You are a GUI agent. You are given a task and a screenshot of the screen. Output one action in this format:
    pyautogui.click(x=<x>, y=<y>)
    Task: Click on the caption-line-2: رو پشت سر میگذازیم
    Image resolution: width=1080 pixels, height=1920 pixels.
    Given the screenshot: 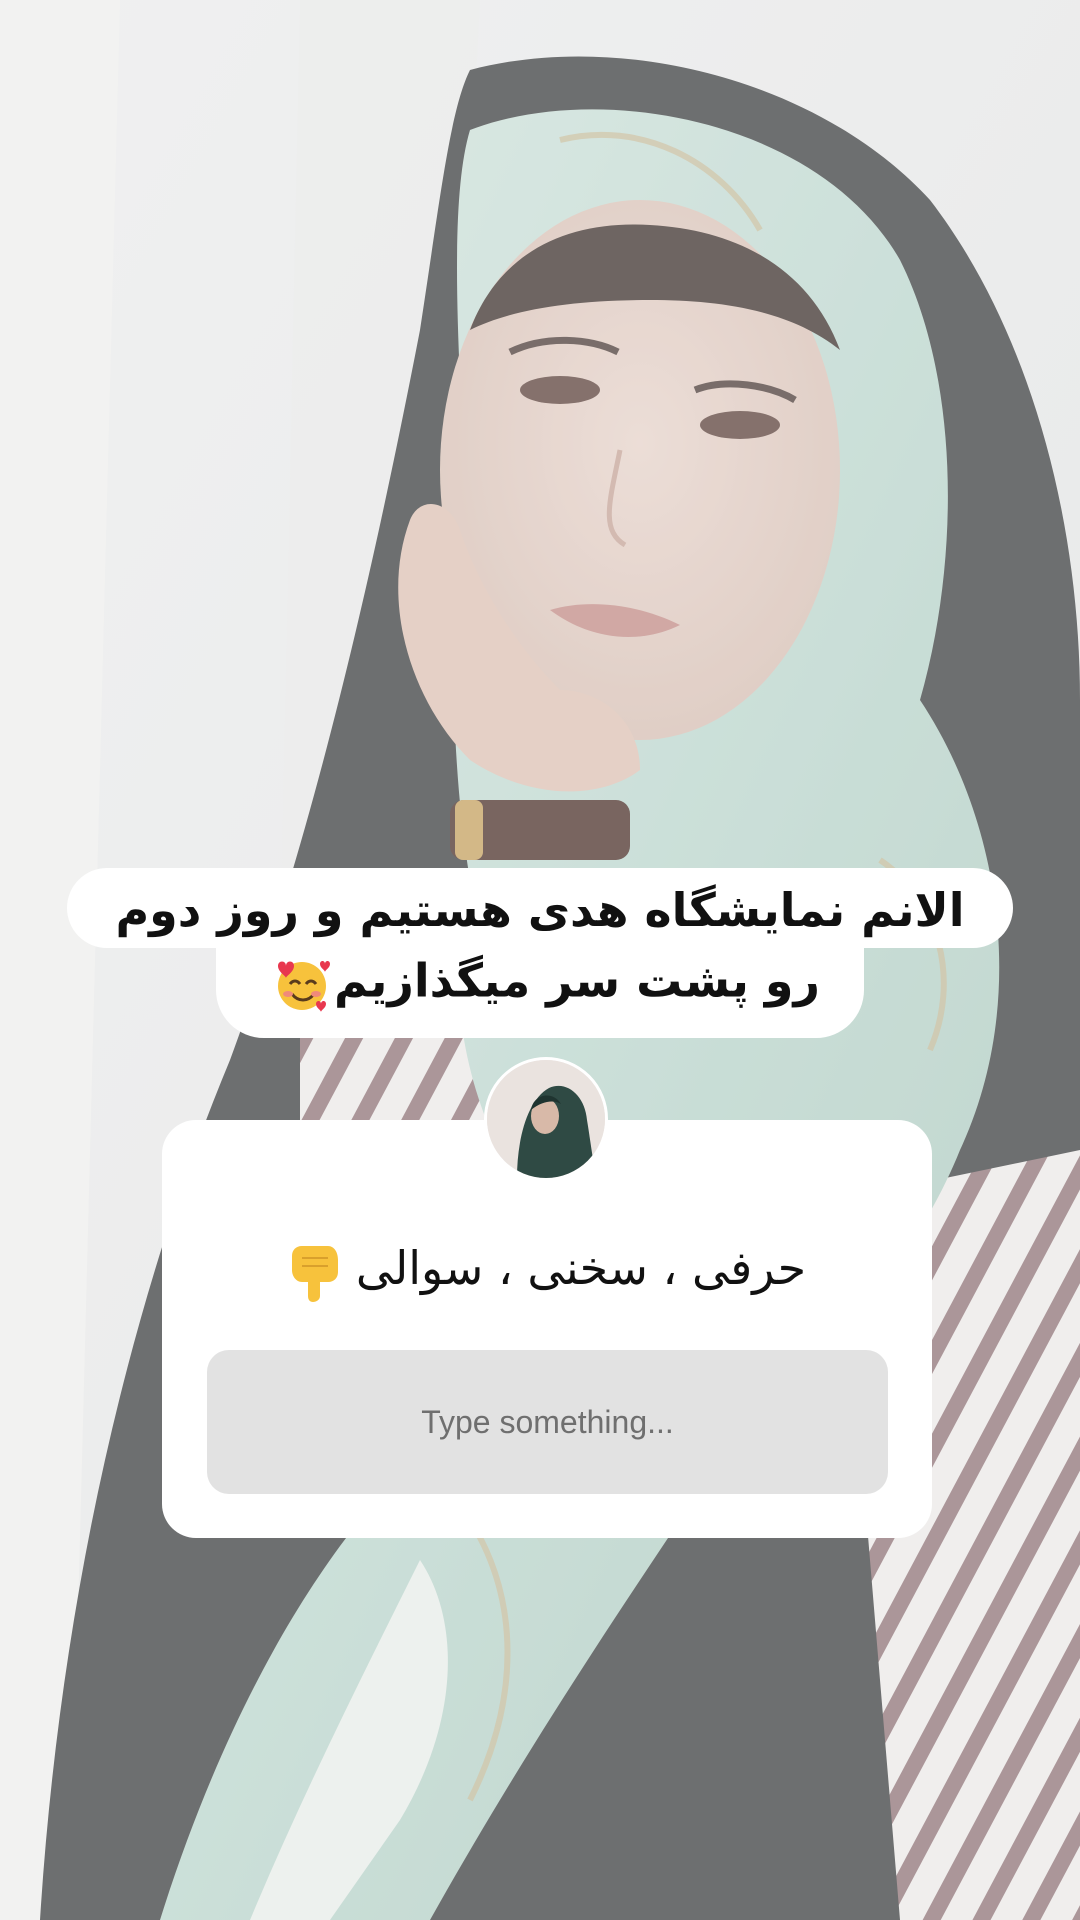 What is the action you would take?
    pyautogui.click(x=577, y=980)
    